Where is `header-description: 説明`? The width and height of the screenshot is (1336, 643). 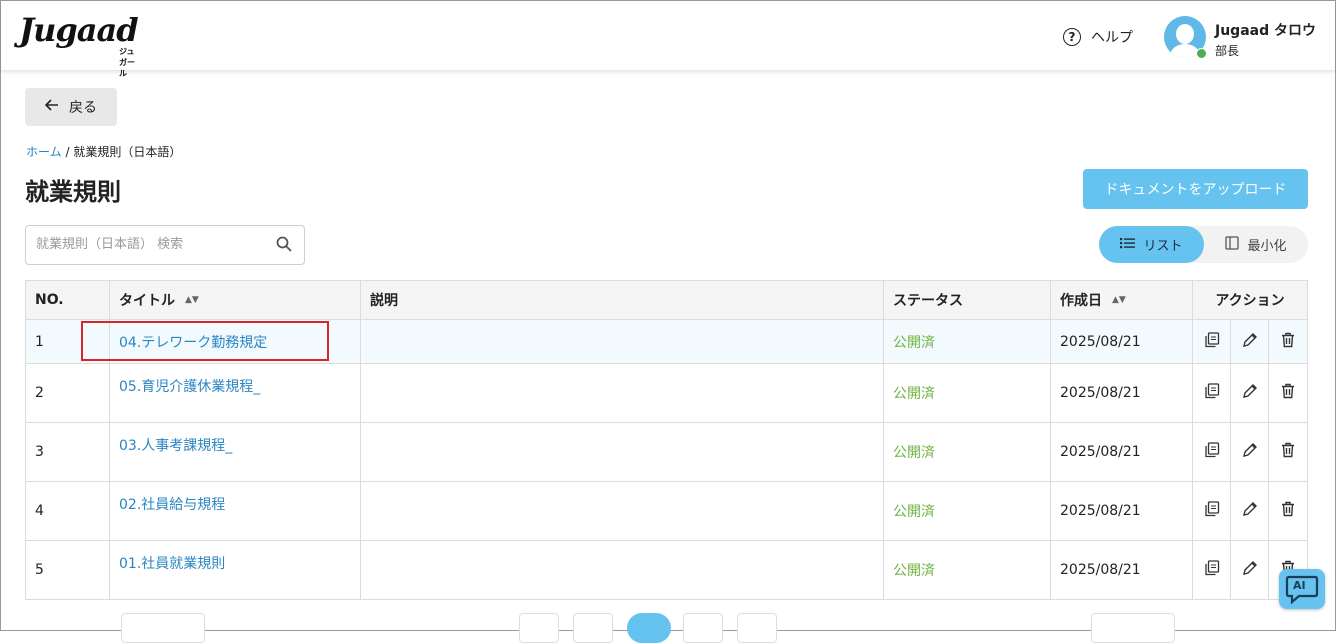 header-description: 説明 is located at coordinates (622, 300).